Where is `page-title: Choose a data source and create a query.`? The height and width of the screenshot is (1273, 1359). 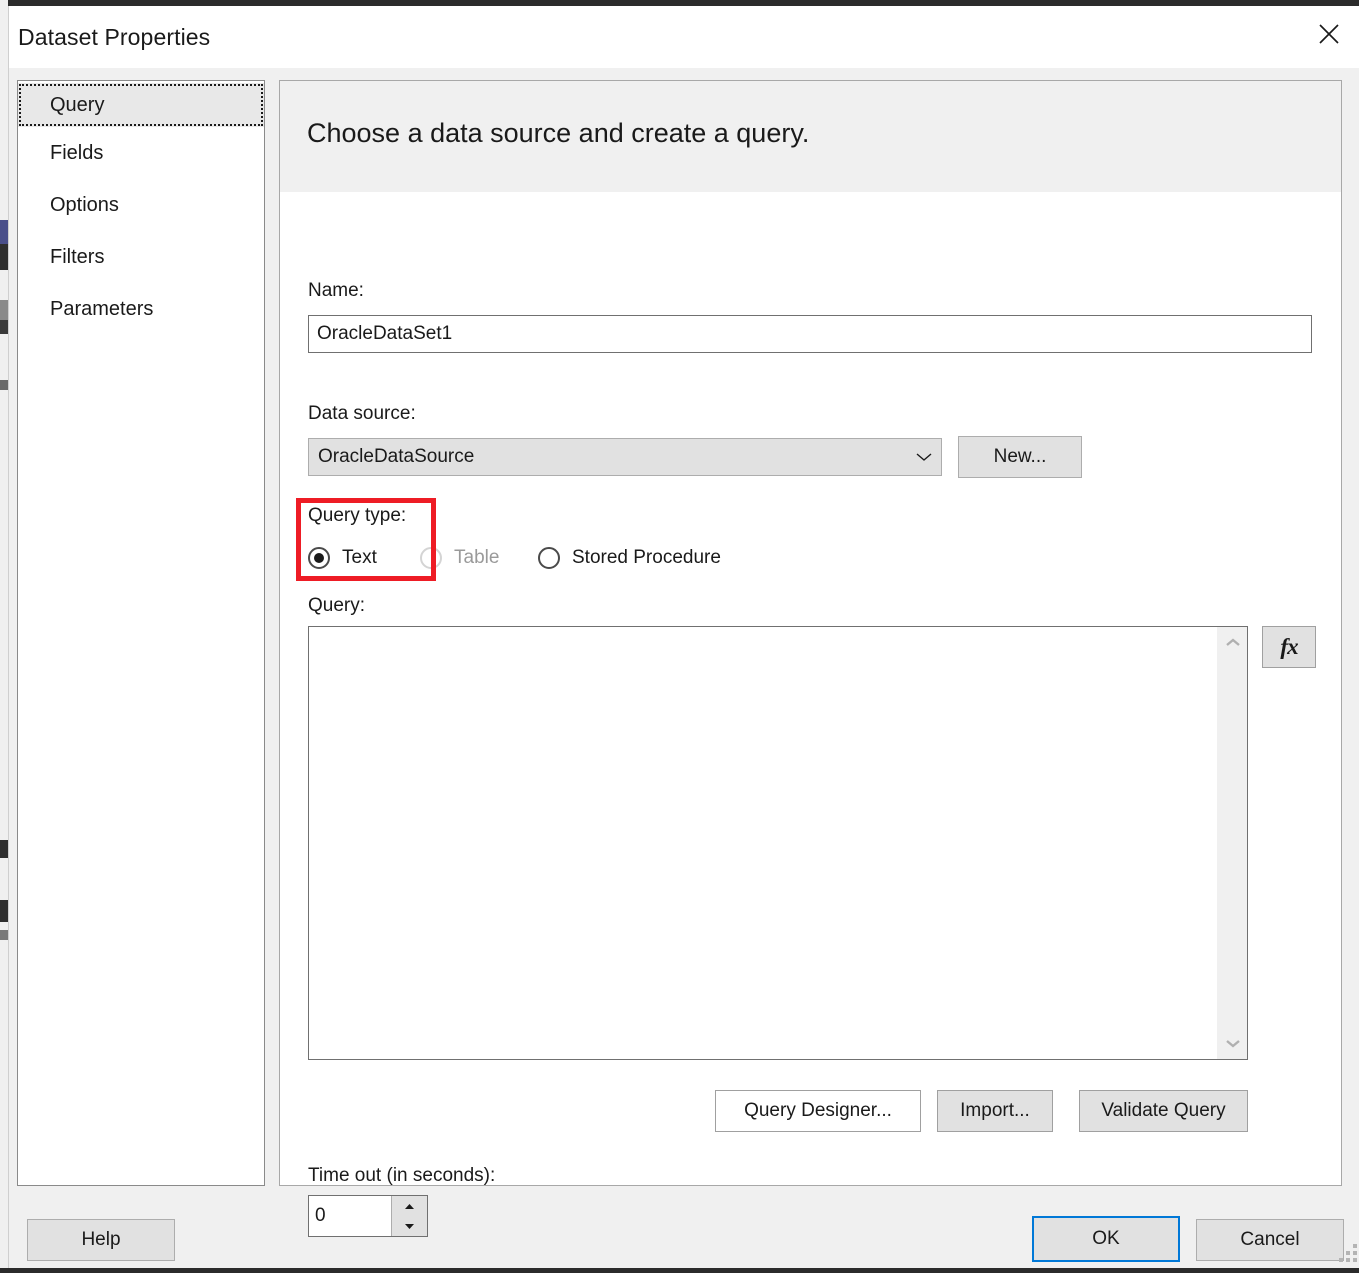
page-title: Choose a data source and create a query. is located at coordinates (558, 133).